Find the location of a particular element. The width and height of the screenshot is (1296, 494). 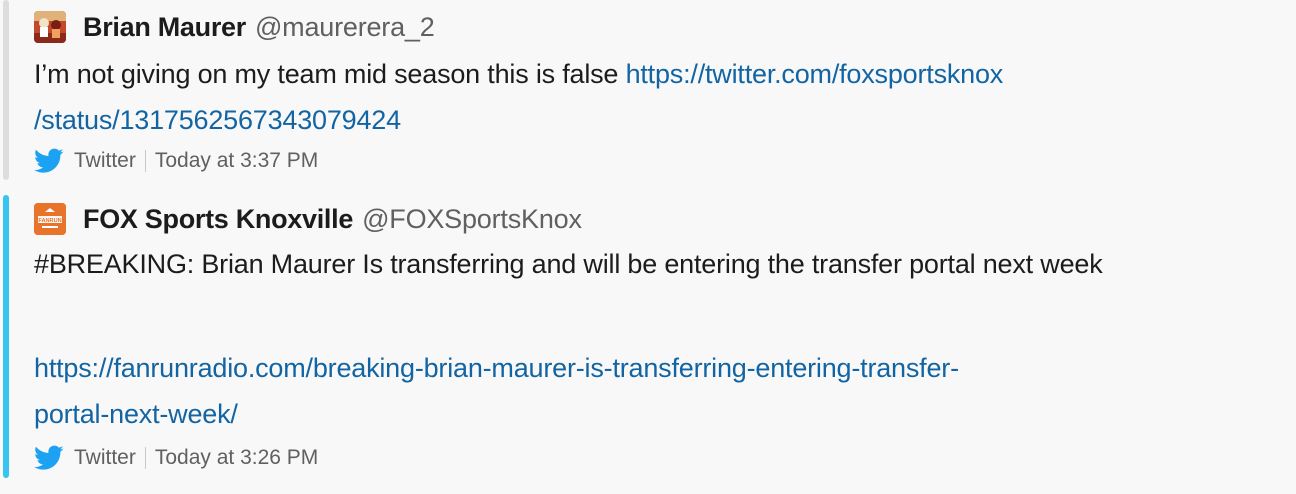

author-handle: @FOXSportsKnox is located at coordinates (472, 219).